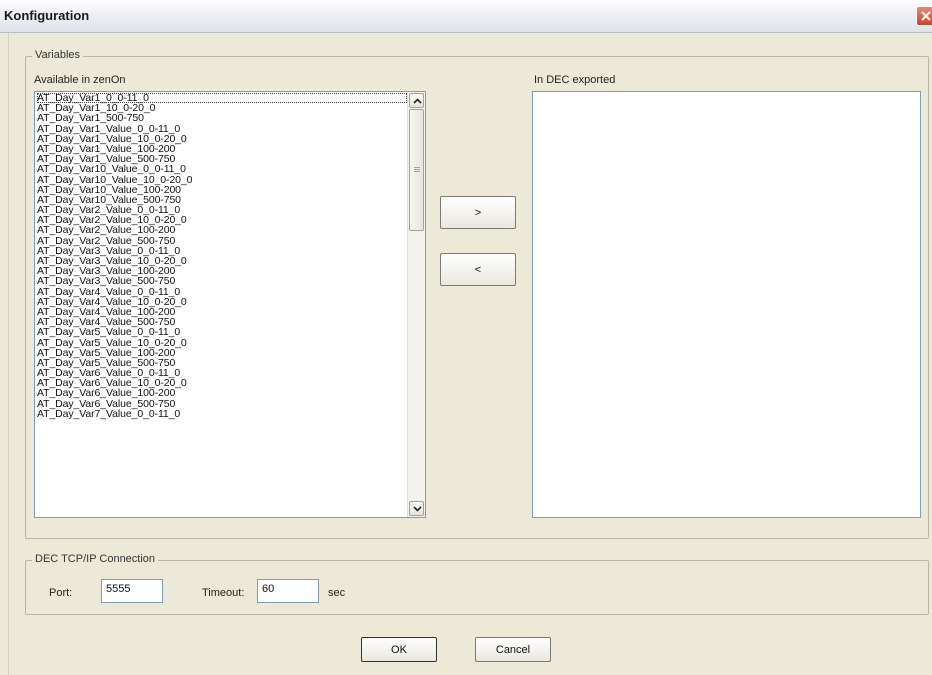  I want to click on ok-button: OK, so click(399, 649).